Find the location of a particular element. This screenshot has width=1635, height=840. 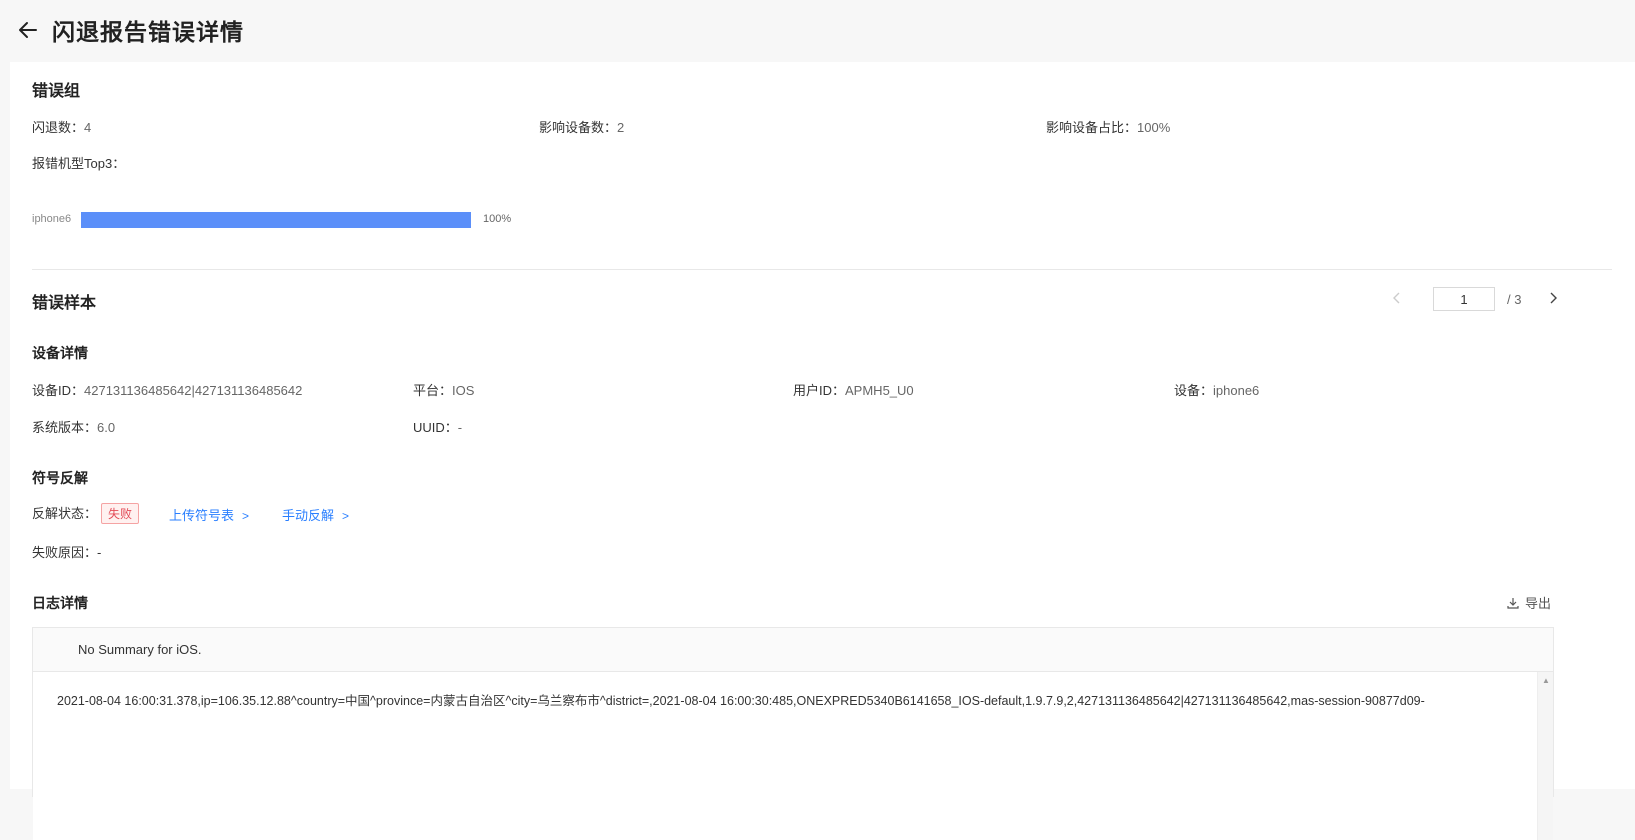

fail-reason-label: 失败原因： is located at coordinates (65, 552).